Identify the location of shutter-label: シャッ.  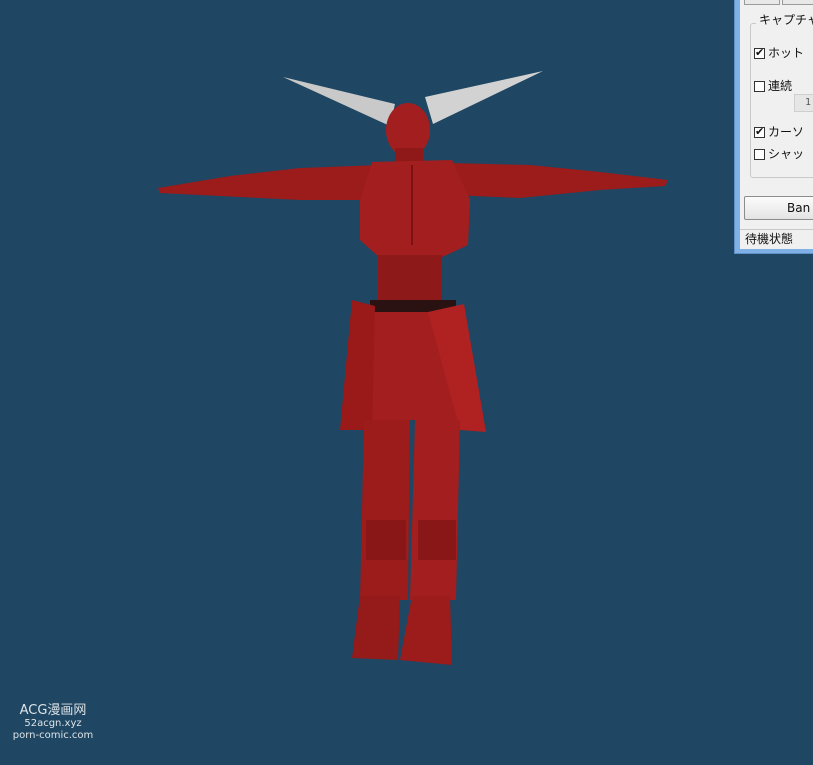
(786, 154).